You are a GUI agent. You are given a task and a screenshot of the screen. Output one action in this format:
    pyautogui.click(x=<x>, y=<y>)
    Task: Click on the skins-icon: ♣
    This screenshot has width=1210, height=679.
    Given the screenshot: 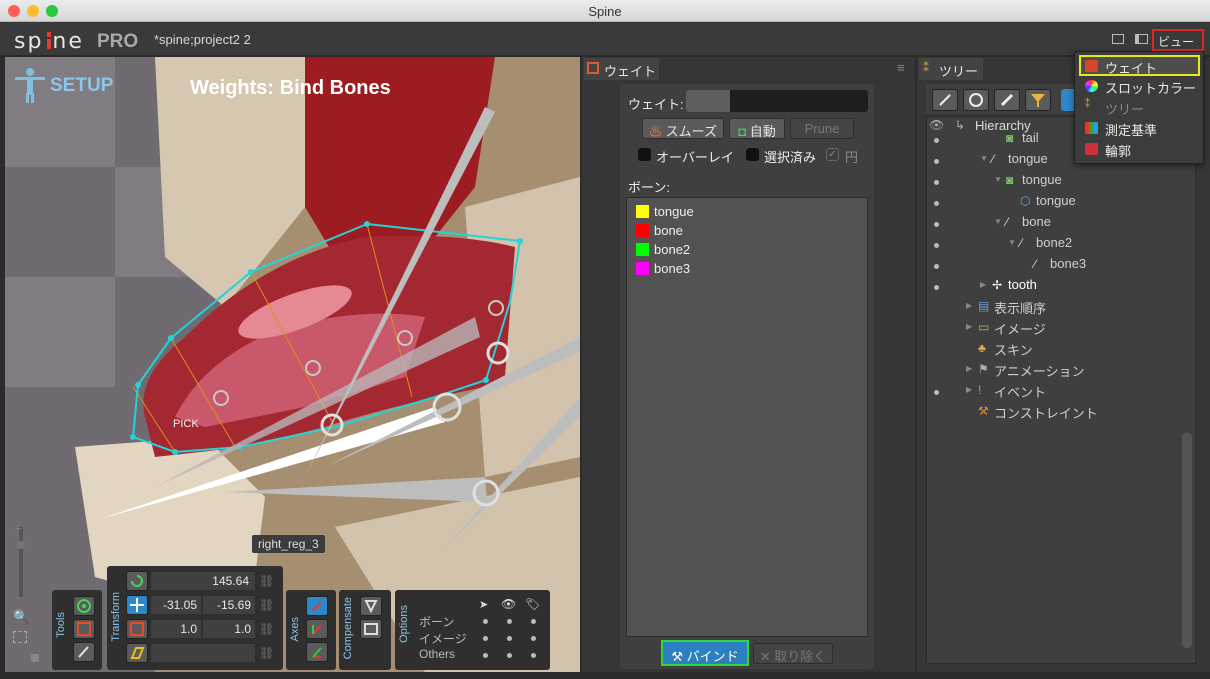 What is the action you would take?
    pyautogui.click(x=982, y=348)
    